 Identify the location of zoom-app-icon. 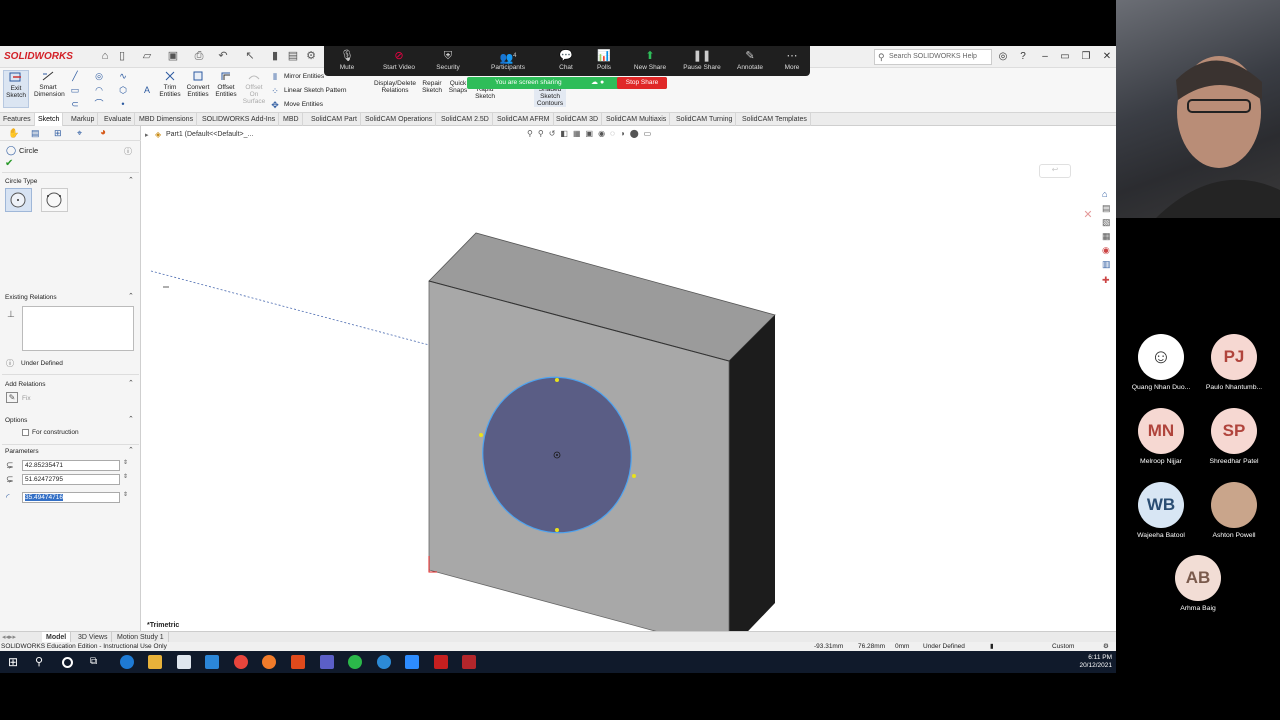
(412, 662).